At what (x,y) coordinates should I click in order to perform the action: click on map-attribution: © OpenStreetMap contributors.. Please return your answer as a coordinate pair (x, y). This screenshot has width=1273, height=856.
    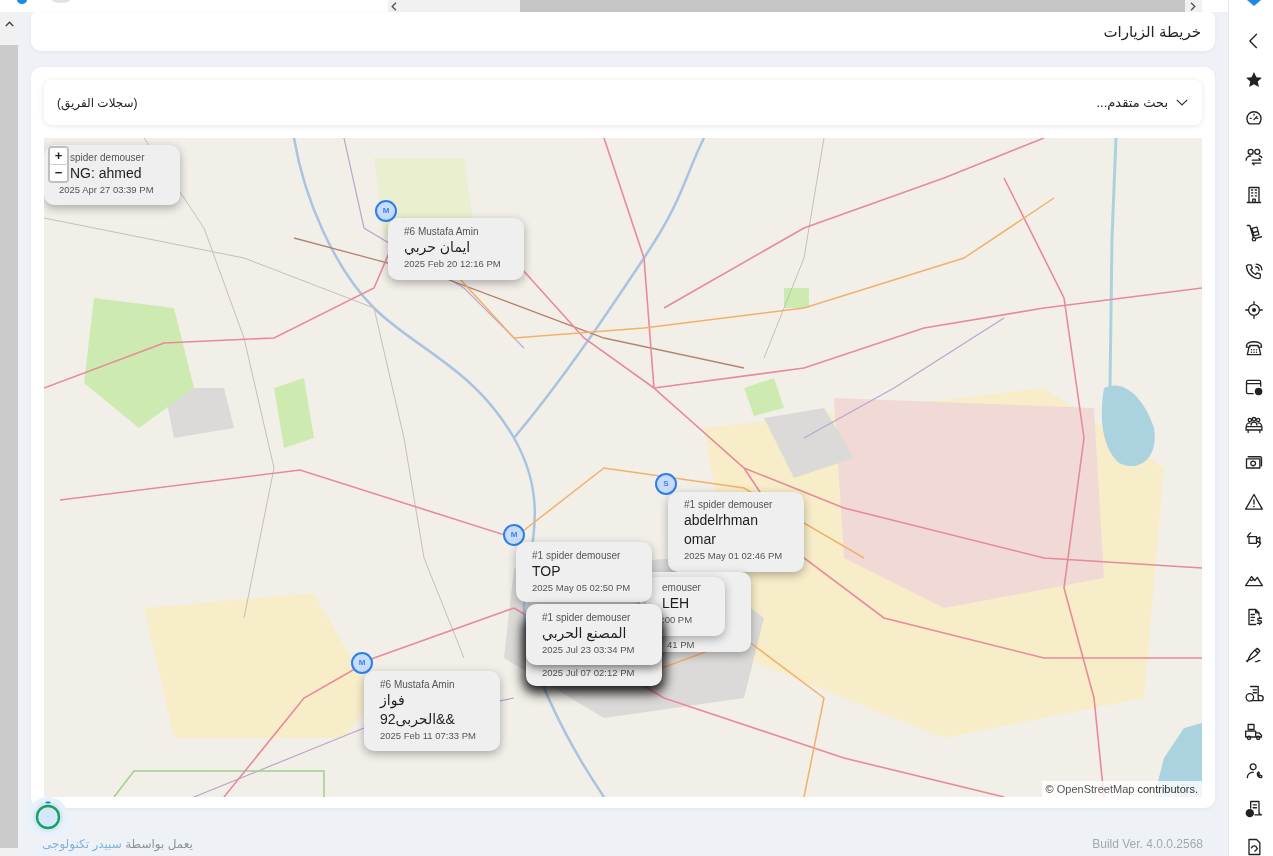
    Looking at the image, I should click on (1121, 789).